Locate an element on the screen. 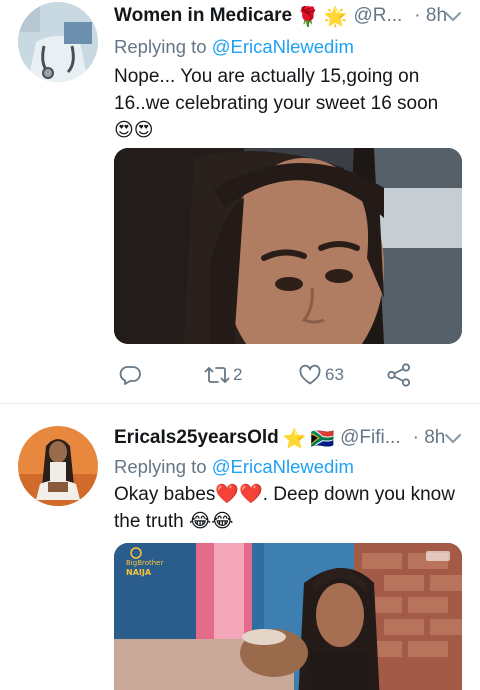 The image size is (480, 690). share-button is located at coordinates (399, 375).